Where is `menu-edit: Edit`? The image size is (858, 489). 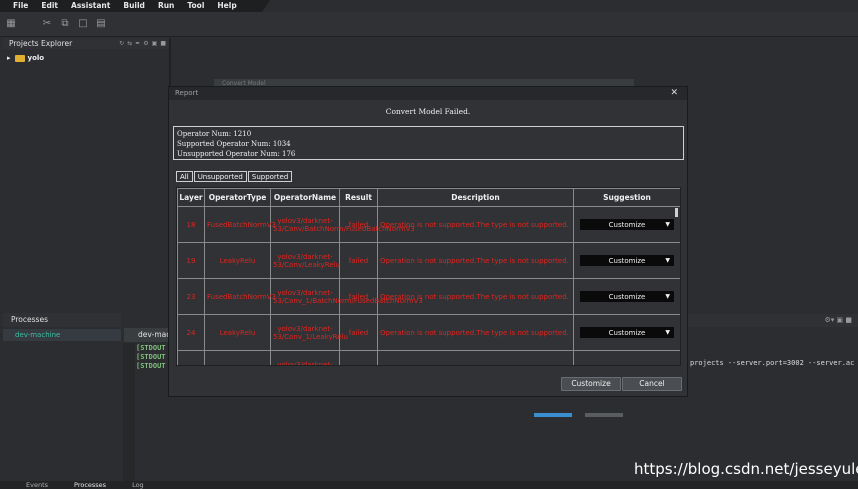
menu-edit: Edit is located at coordinates (43, 6).